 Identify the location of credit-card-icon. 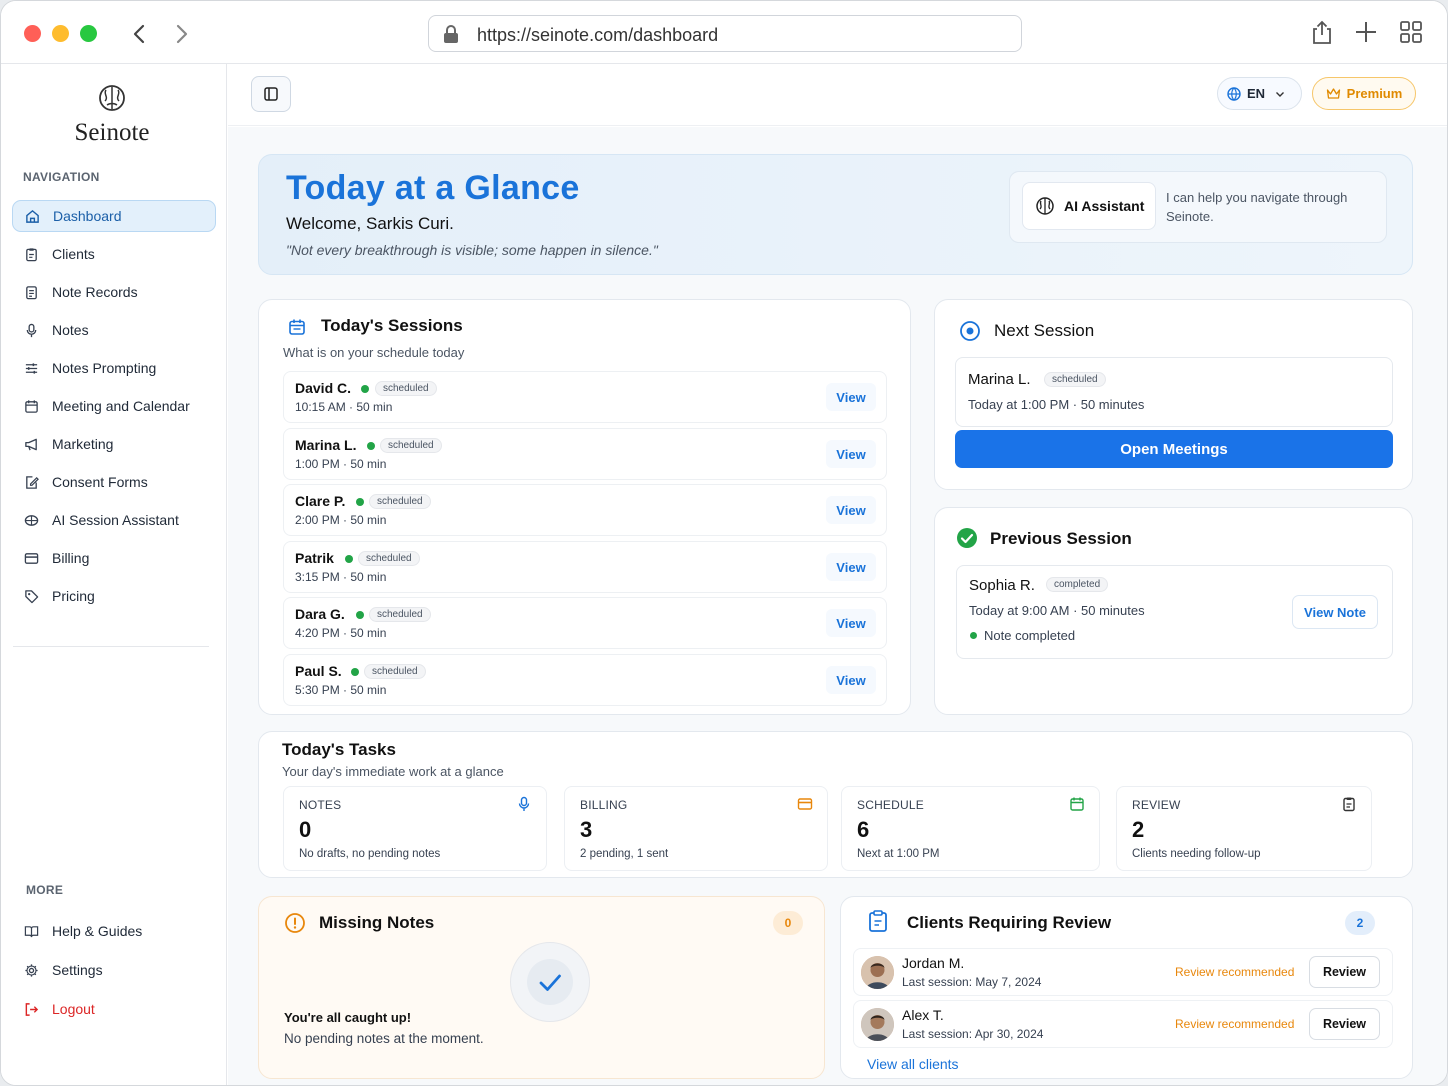
(805, 804).